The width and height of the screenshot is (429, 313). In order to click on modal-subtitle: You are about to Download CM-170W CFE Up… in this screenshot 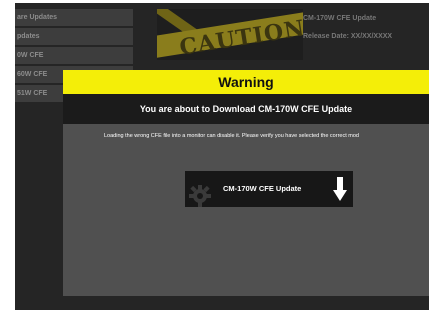, I will do `click(246, 109)`.